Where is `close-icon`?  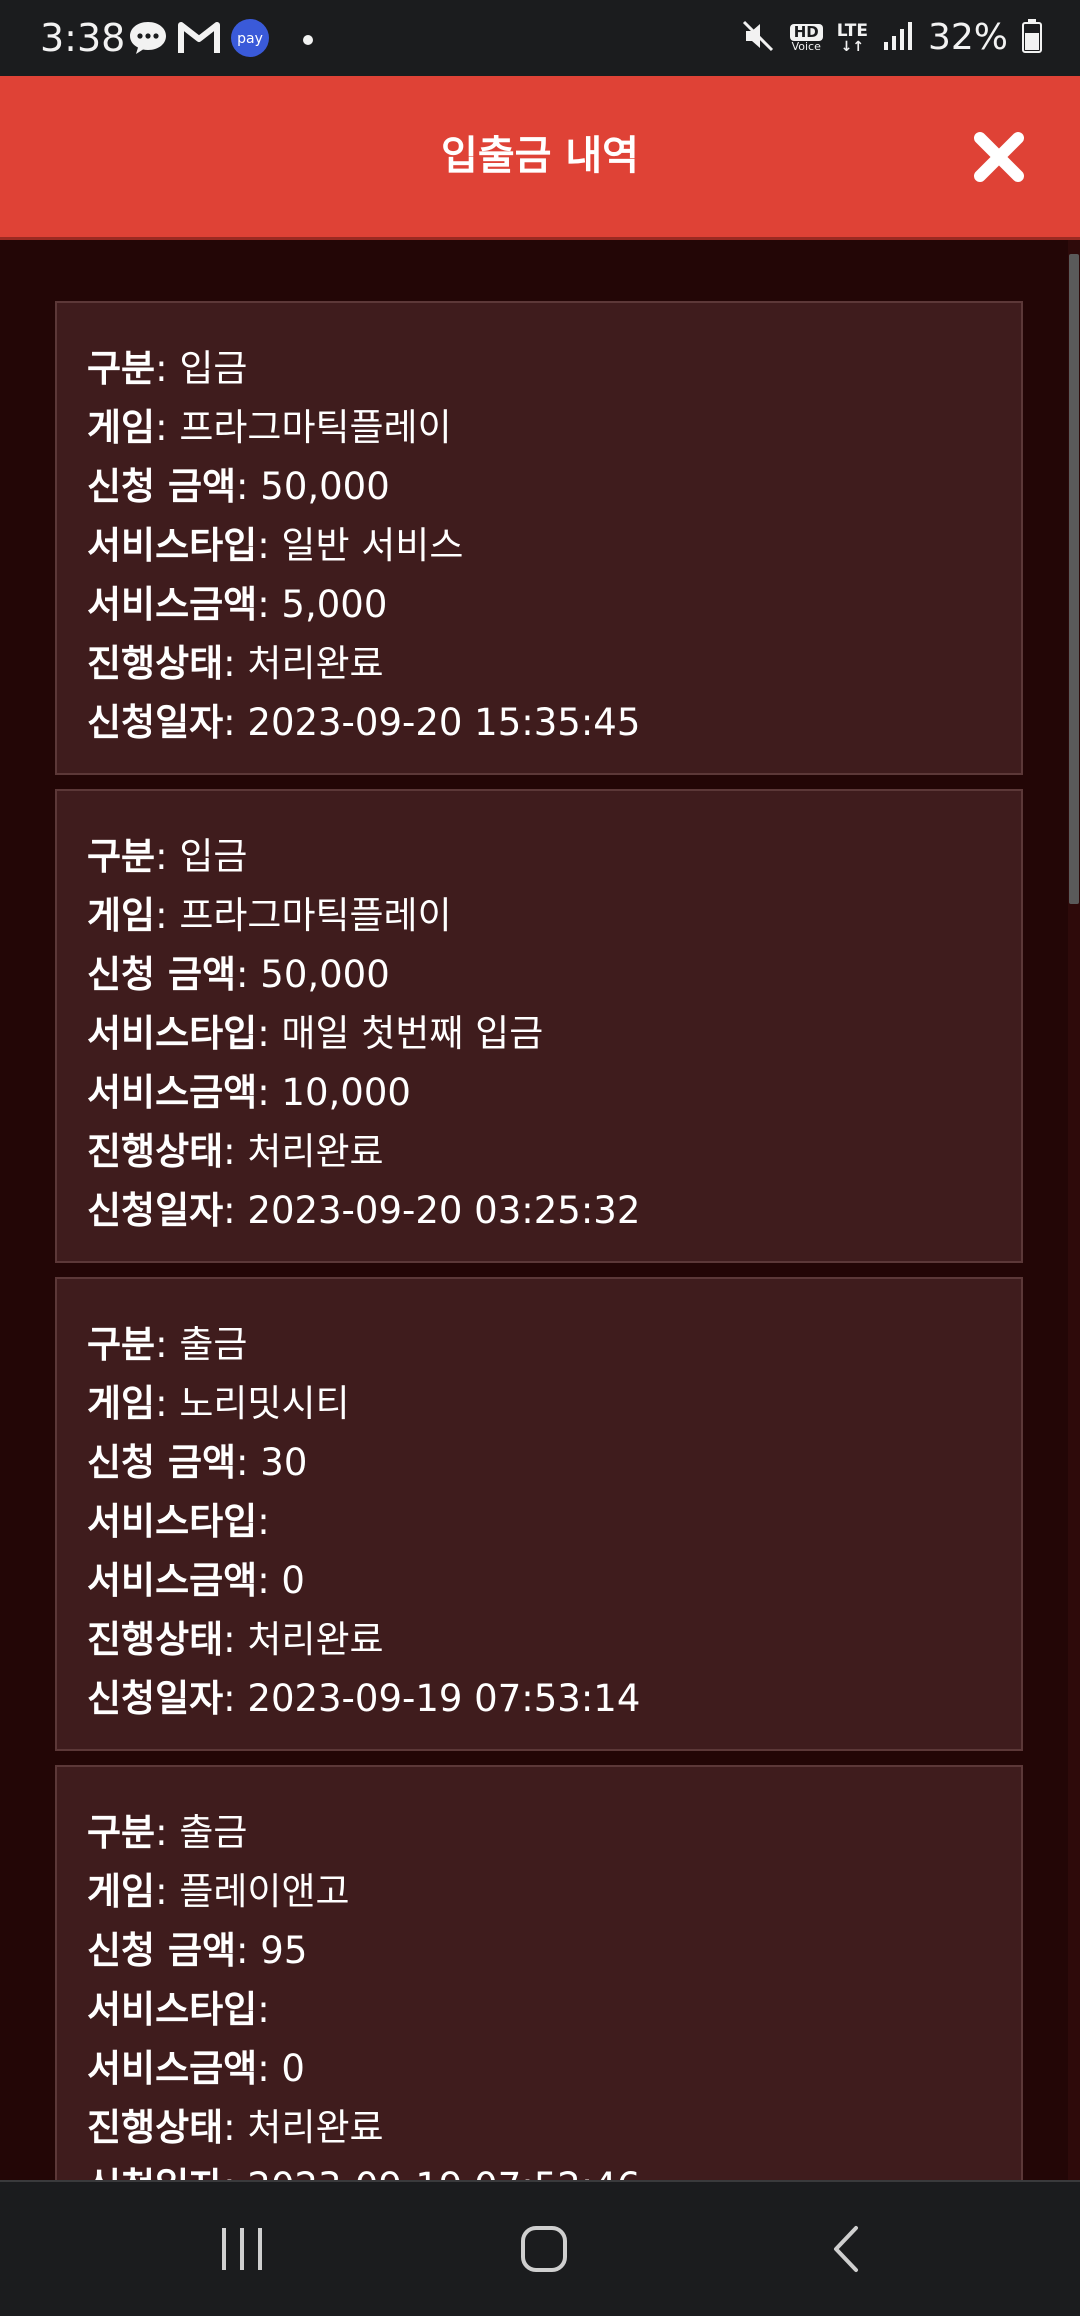
close-icon is located at coordinates (999, 157).